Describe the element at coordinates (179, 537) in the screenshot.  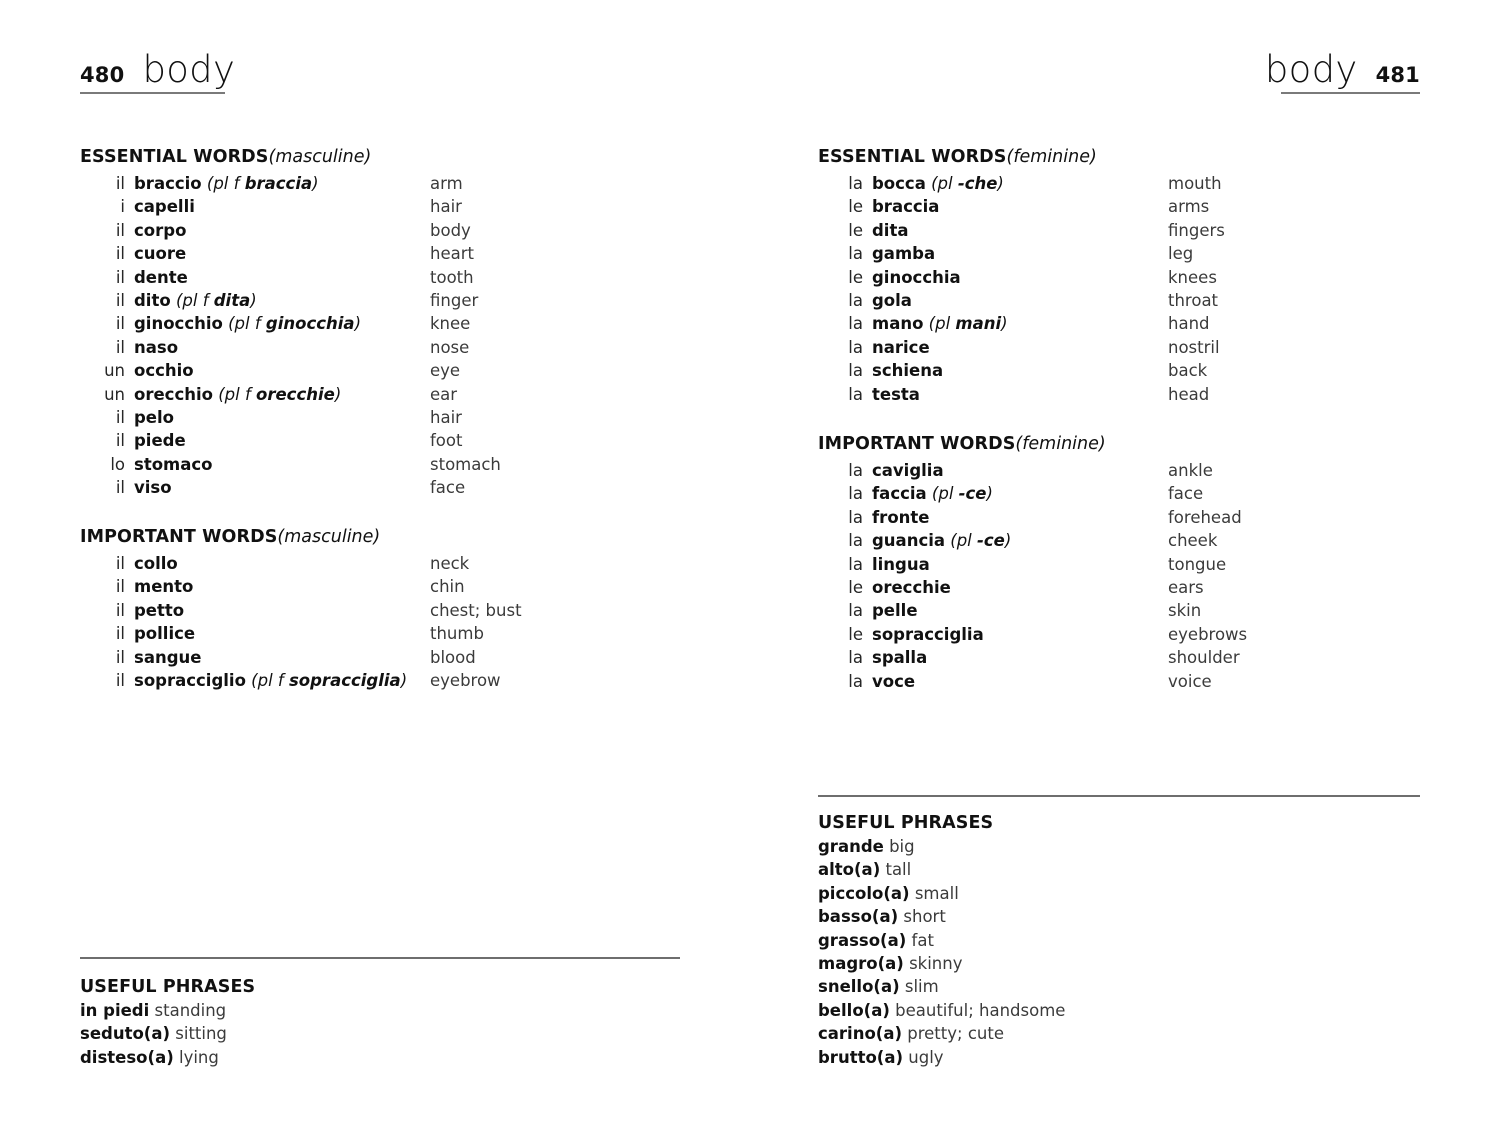
I see `section-title: IMPORTANT WORDS` at that location.